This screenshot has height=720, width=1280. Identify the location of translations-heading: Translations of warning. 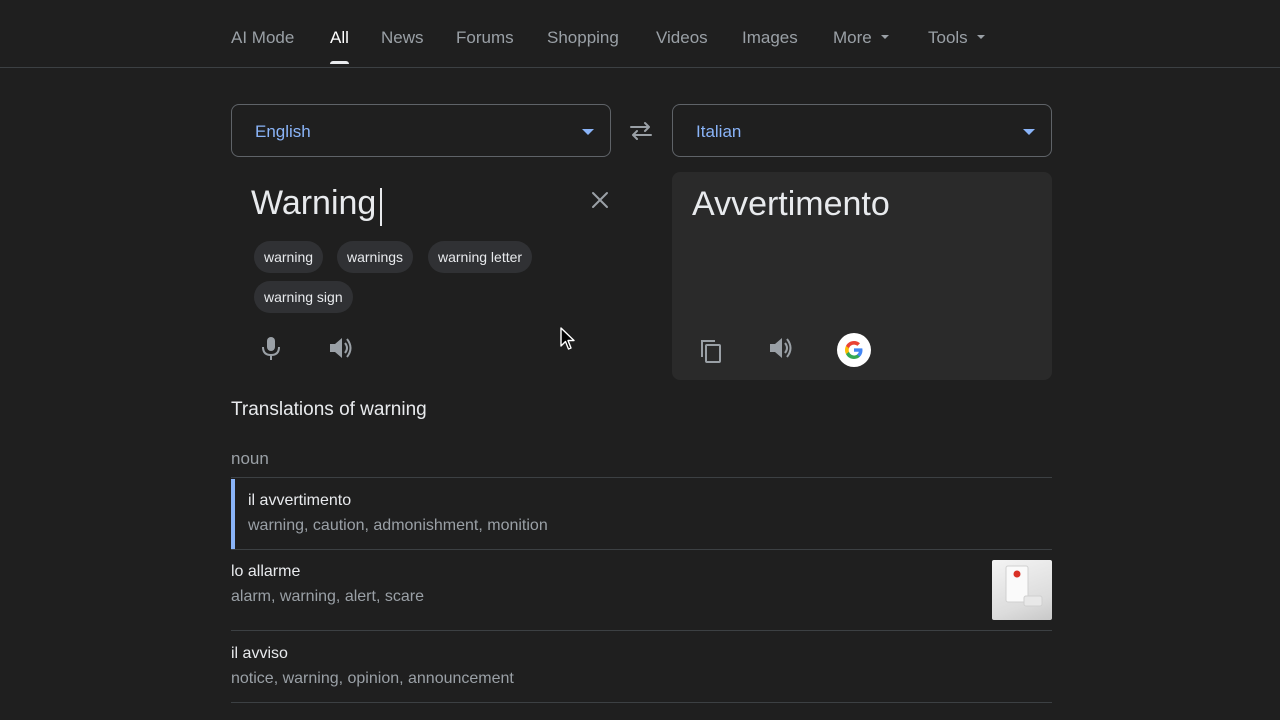
(329, 409).